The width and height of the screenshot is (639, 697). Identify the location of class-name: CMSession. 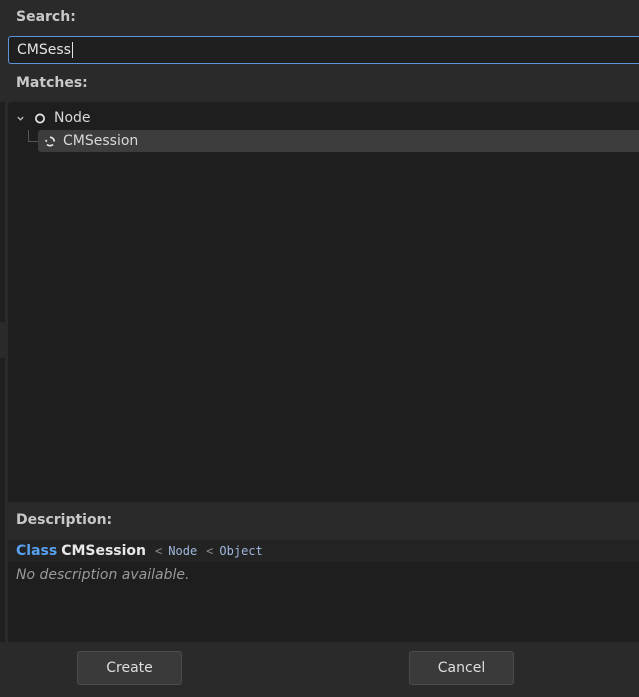
(104, 551).